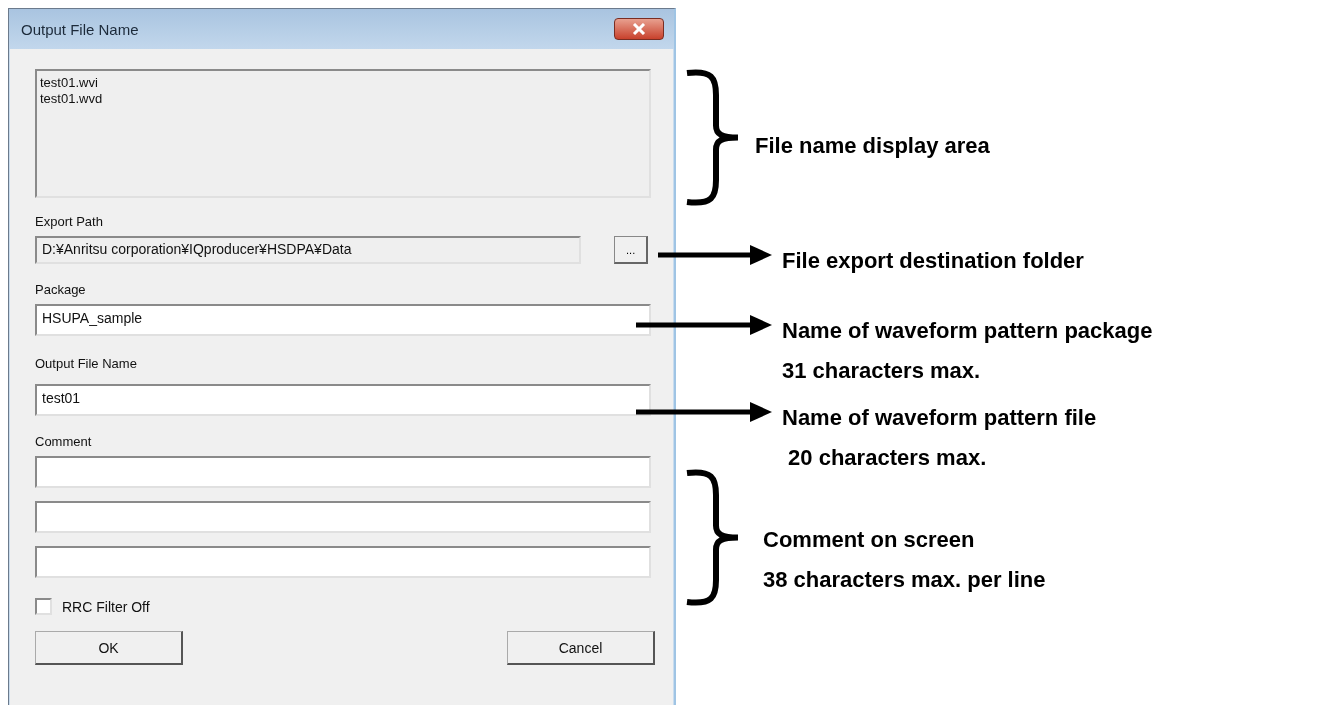 This screenshot has width=1323, height=705. I want to click on field-label: Package, so click(61, 290).